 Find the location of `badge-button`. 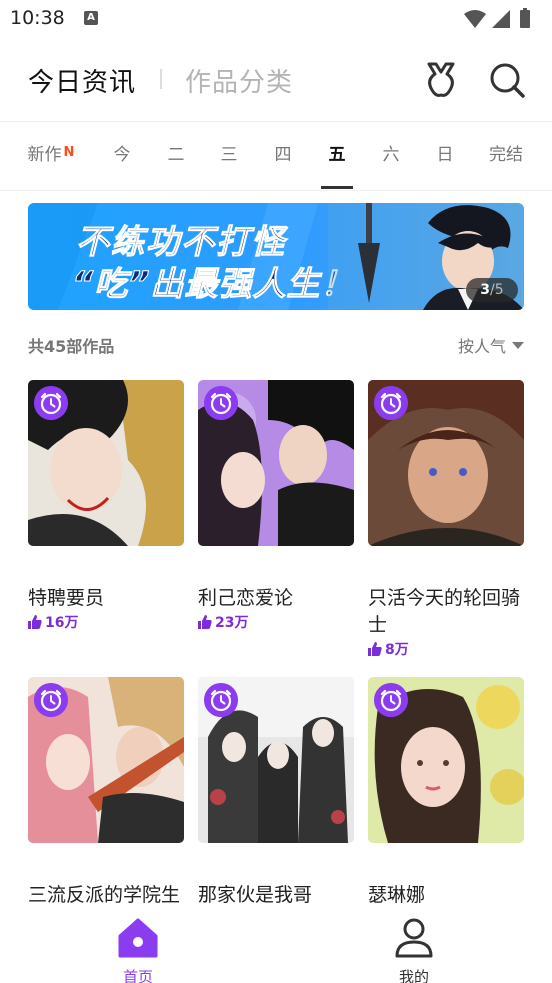

badge-button is located at coordinates (441, 80).